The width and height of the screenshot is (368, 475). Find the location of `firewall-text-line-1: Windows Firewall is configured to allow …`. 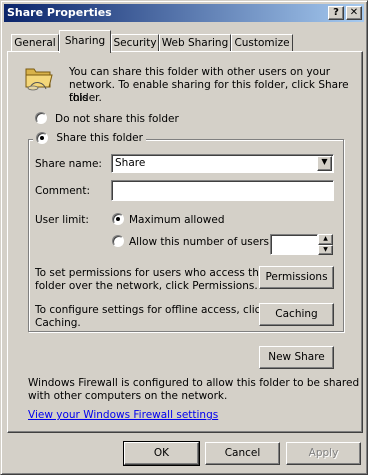

firewall-text-line-1: Windows Firewall is configured to allow … is located at coordinates (194, 383).